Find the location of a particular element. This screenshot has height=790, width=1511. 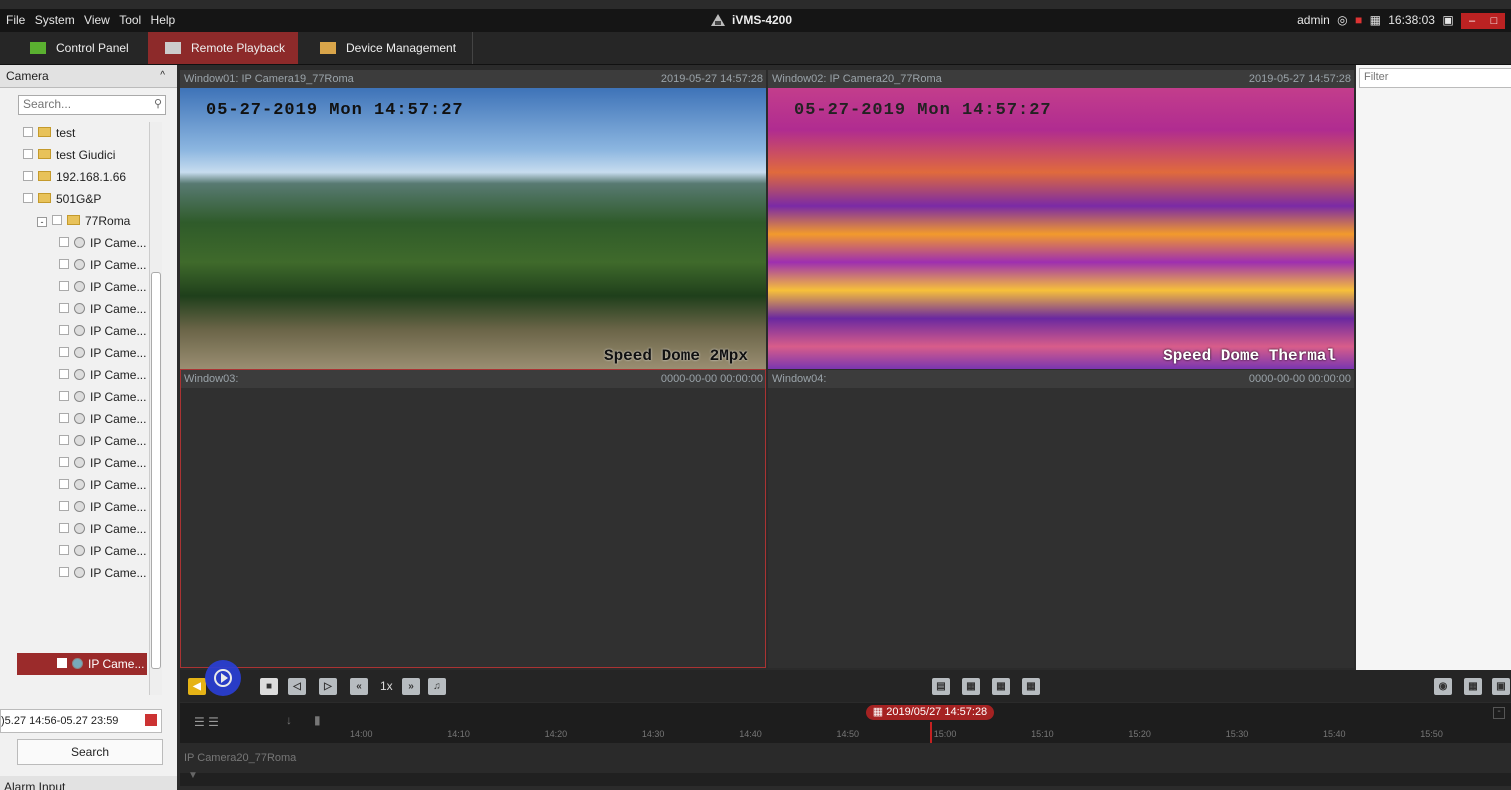

tab-device-management: Device Management is located at coordinates (385, 48).